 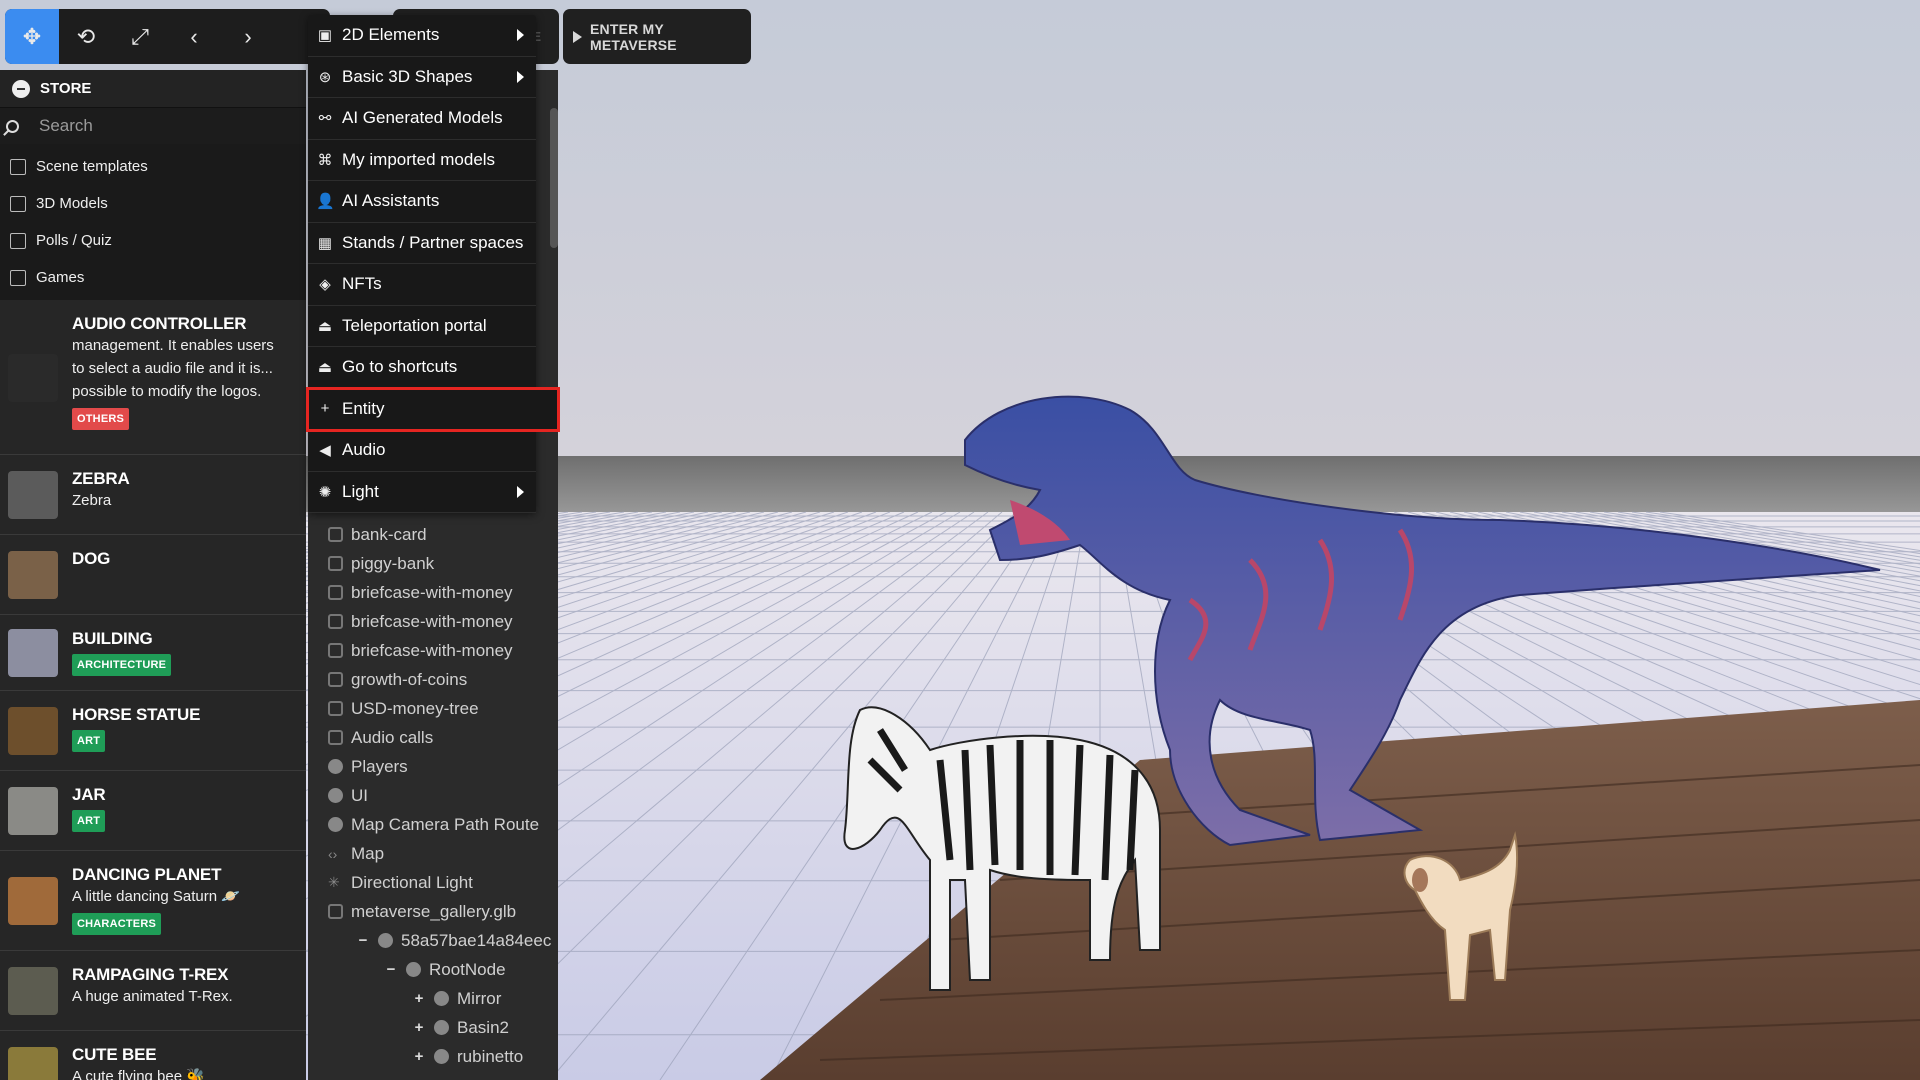 I want to click on store-item: RAMPAGING T-REX A huge animated T-Rex., so click(x=153, y=991).